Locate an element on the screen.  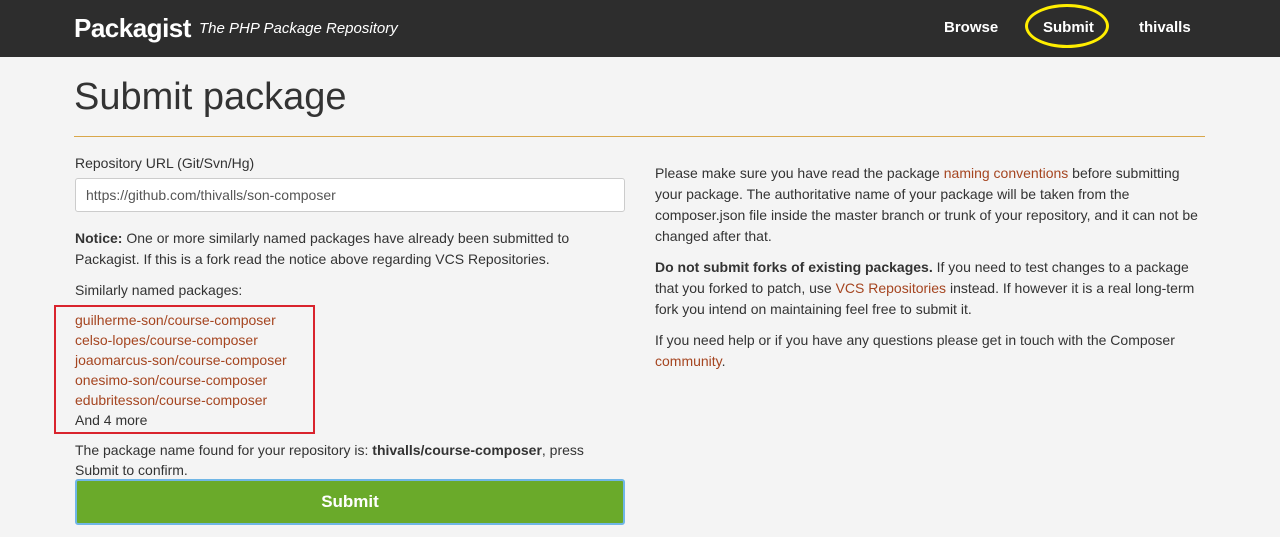
similar-packages-label: Similarly named packages: is located at coordinates (159, 290).